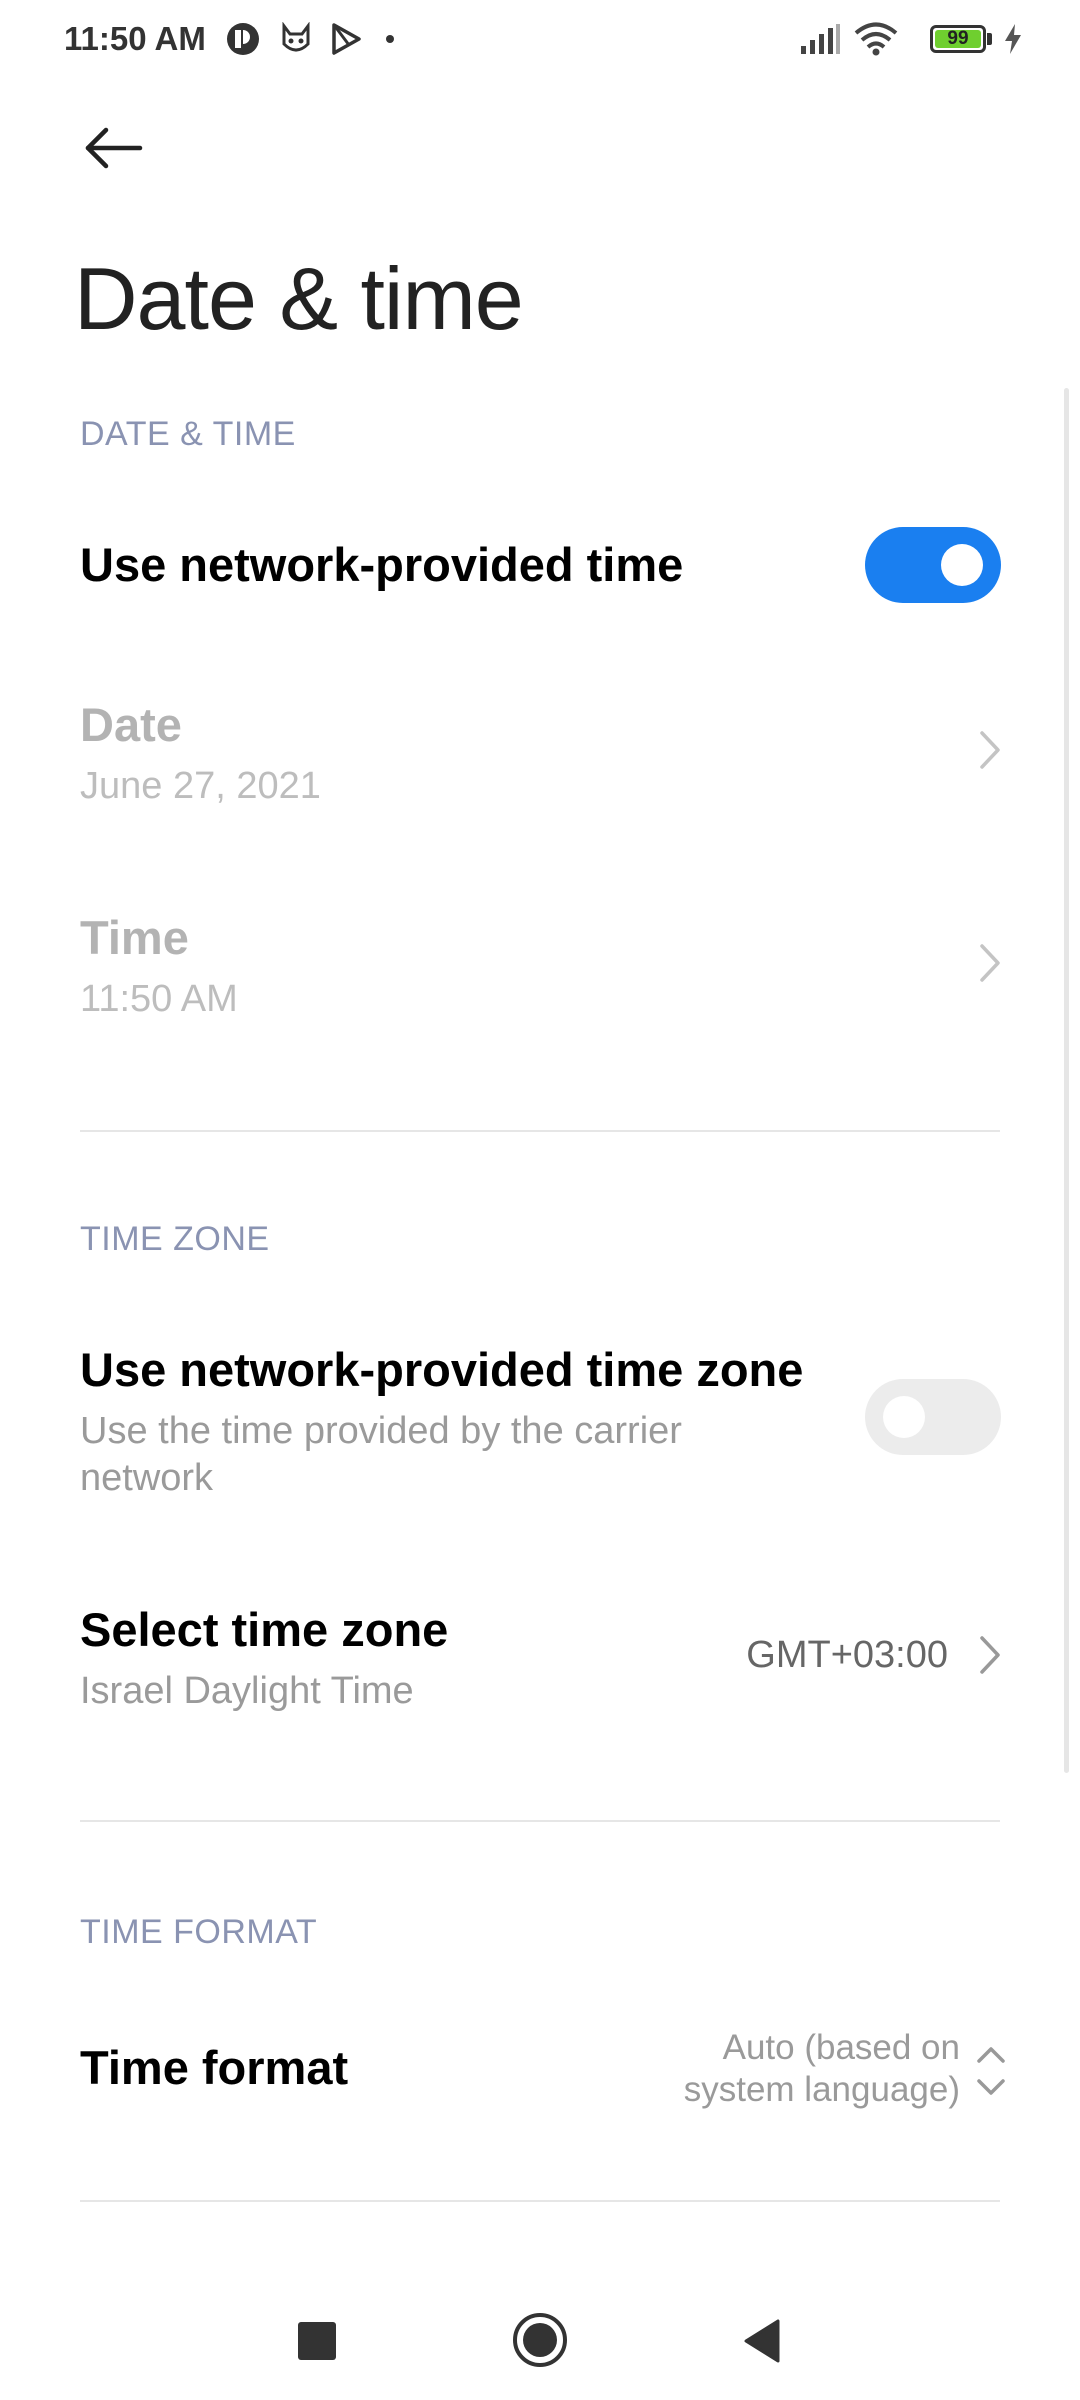  What do you see at coordinates (346, 39) in the screenshot?
I see `play-store-icon` at bounding box center [346, 39].